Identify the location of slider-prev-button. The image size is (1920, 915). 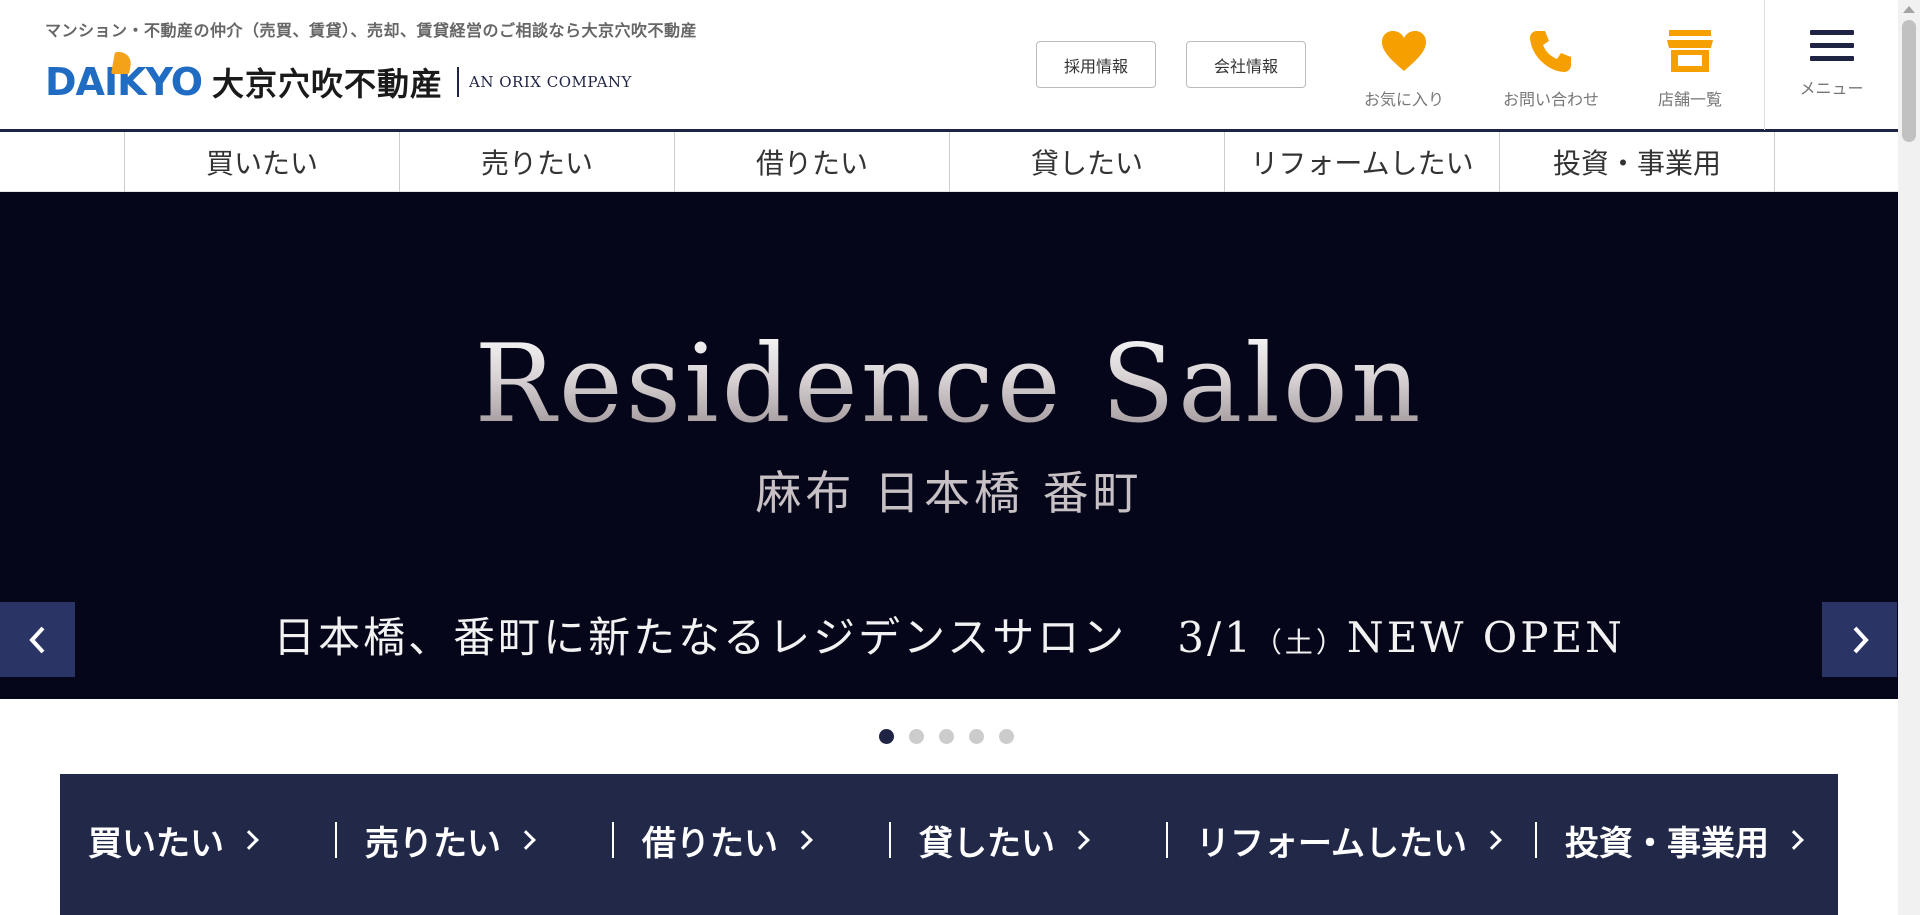
(37, 639).